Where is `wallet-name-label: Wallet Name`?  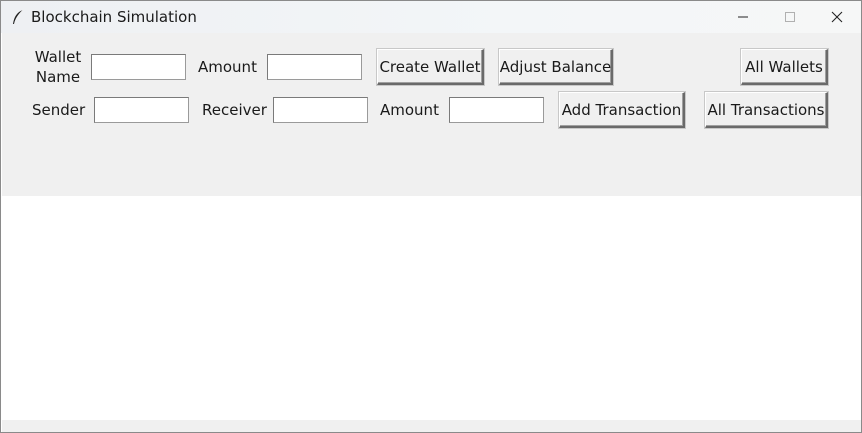
wallet-name-label: Wallet Name is located at coordinates (58, 67).